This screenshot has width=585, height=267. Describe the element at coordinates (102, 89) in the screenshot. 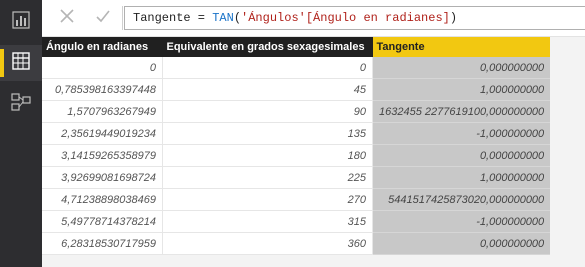

I see `cell-radianes: 0,785398163397448` at that location.